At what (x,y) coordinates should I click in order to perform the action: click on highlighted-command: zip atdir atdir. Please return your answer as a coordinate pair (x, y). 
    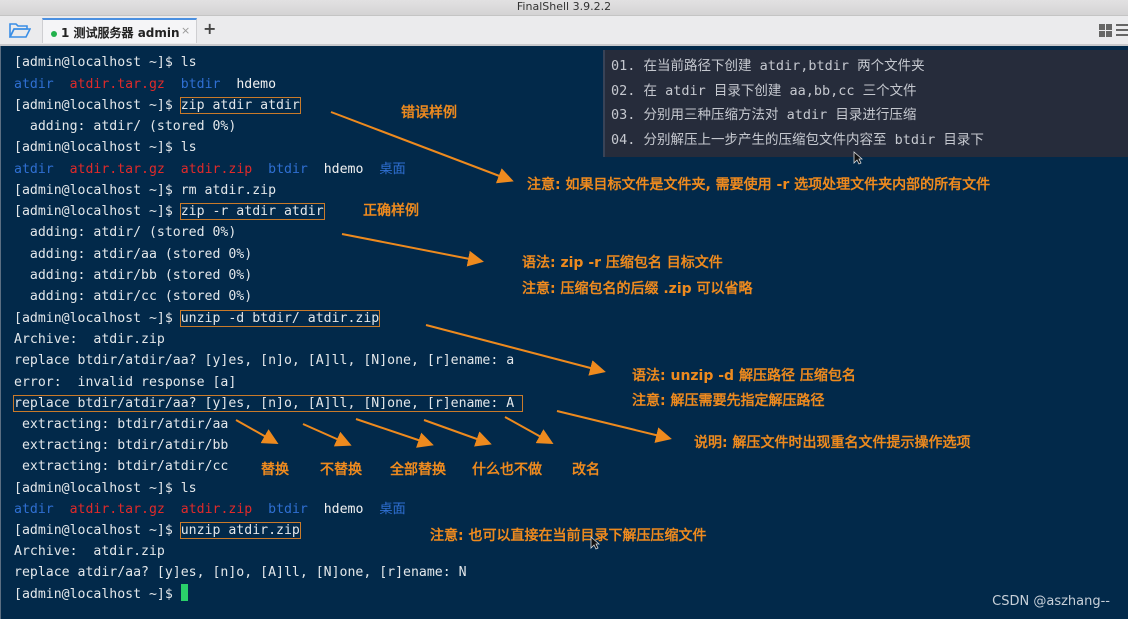
    Looking at the image, I should click on (240, 105).